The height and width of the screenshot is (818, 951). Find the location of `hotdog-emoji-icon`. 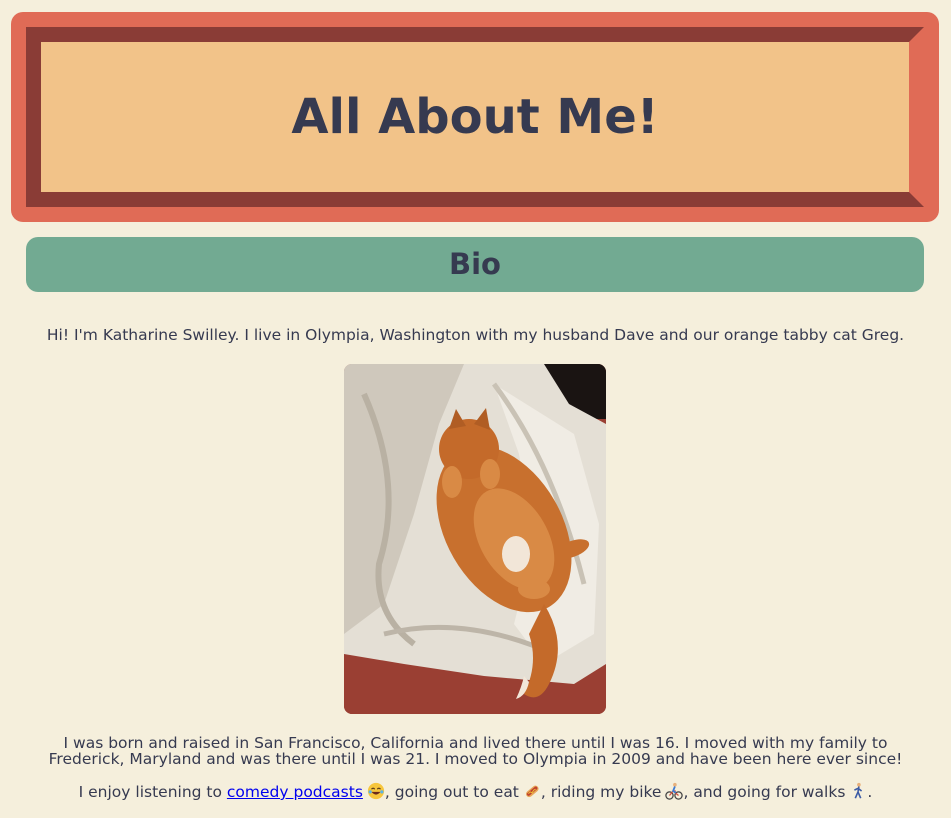

hotdog-emoji-icon is located at coordinates (532, 791).